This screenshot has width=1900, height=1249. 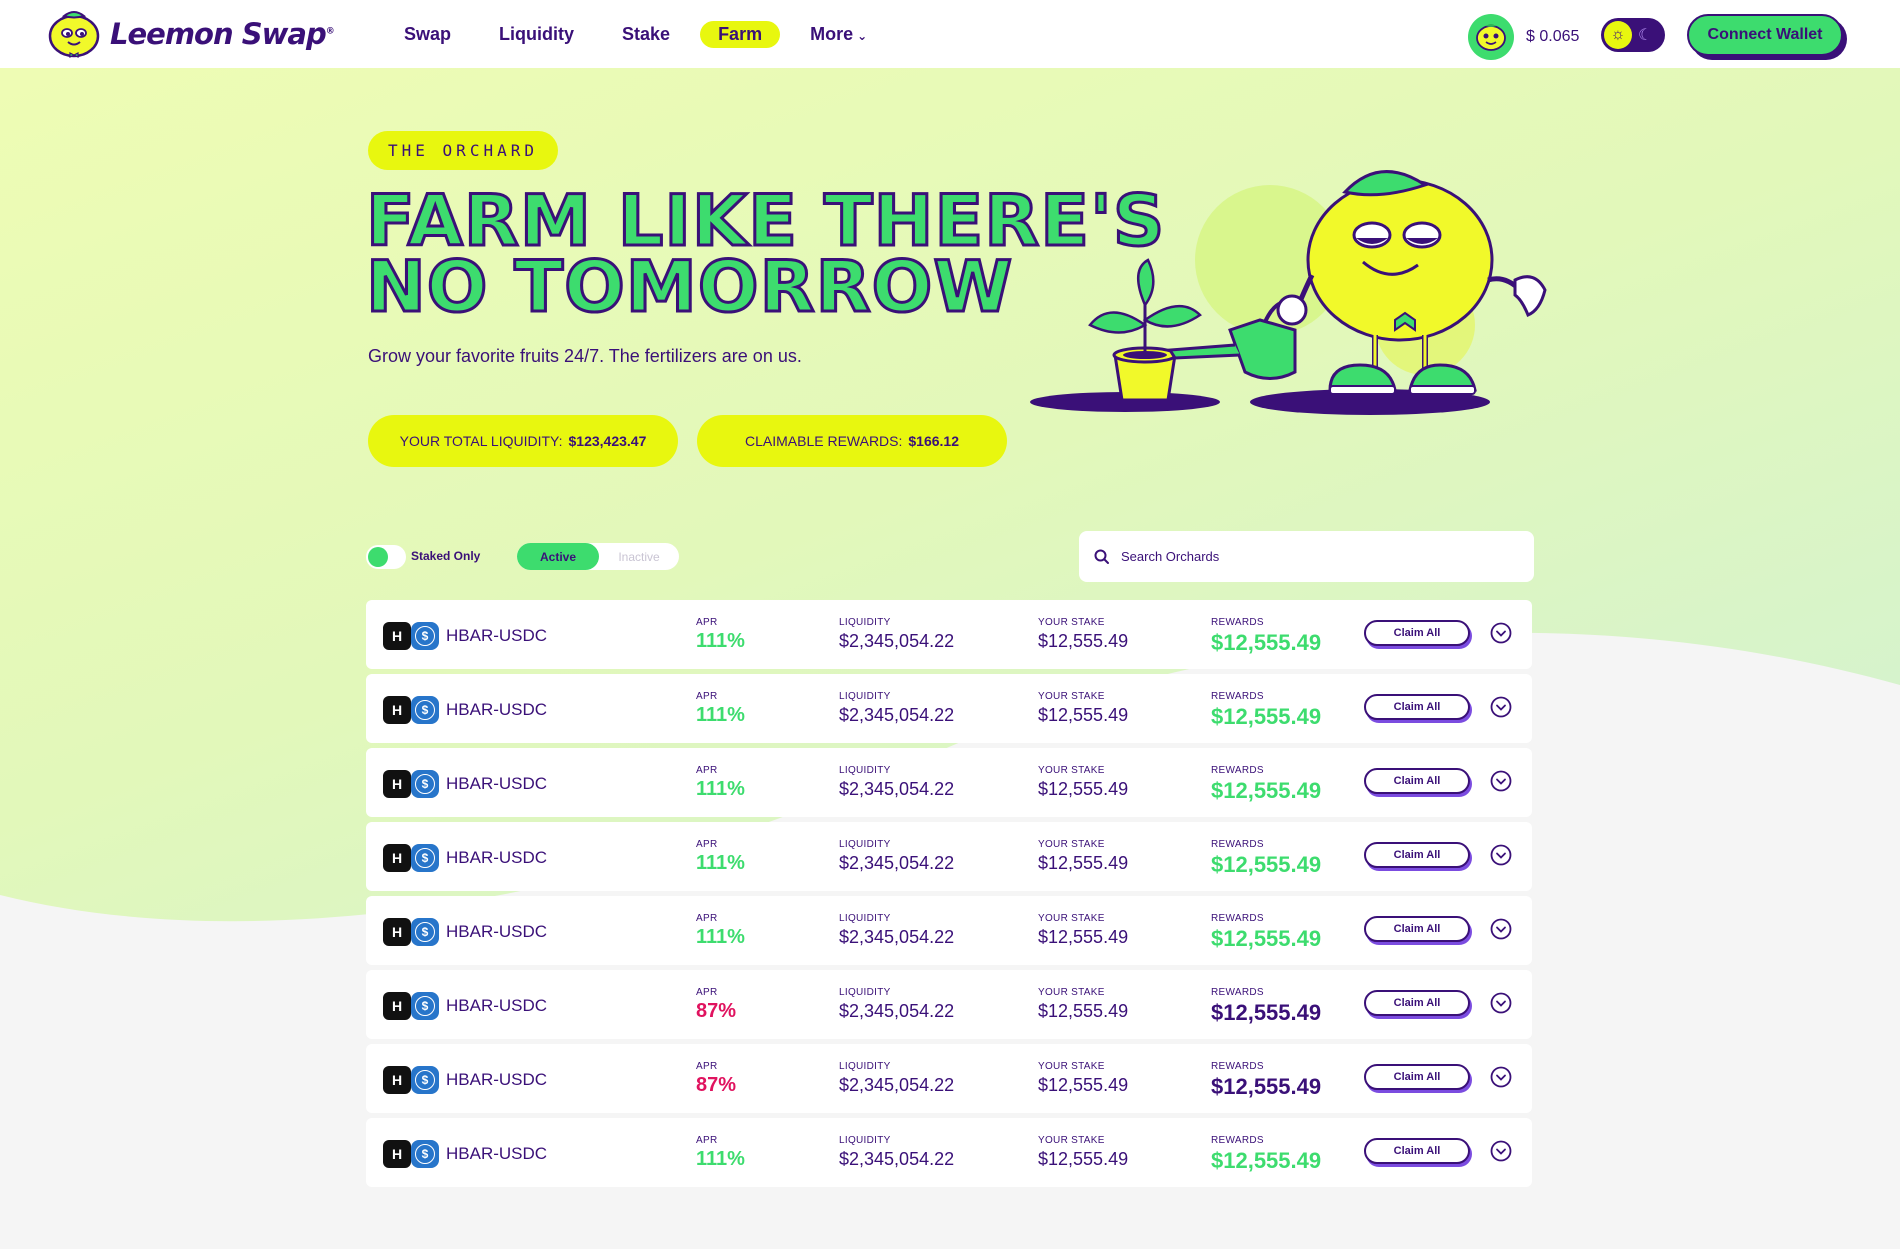 What do you see at coordinates (523, 441) in the screenshot?
I see `total-liquidity-pill: YOUR TOTAL LIQUIDITY: $123,423.47` at bounding box center [523, 441].